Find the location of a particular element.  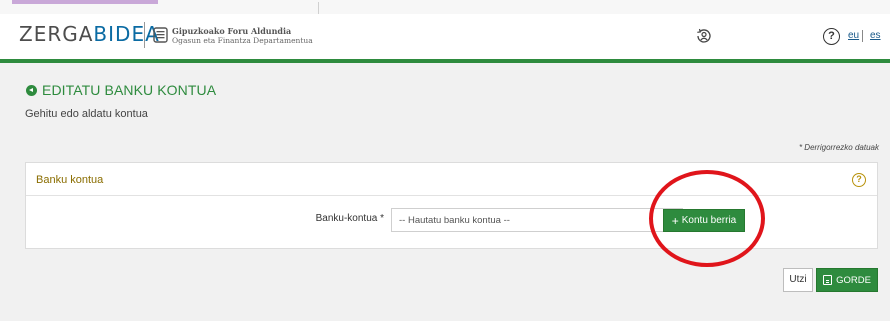

required-fields-note: * Derrigorrezko datuak is located at coordinates (838, 147).